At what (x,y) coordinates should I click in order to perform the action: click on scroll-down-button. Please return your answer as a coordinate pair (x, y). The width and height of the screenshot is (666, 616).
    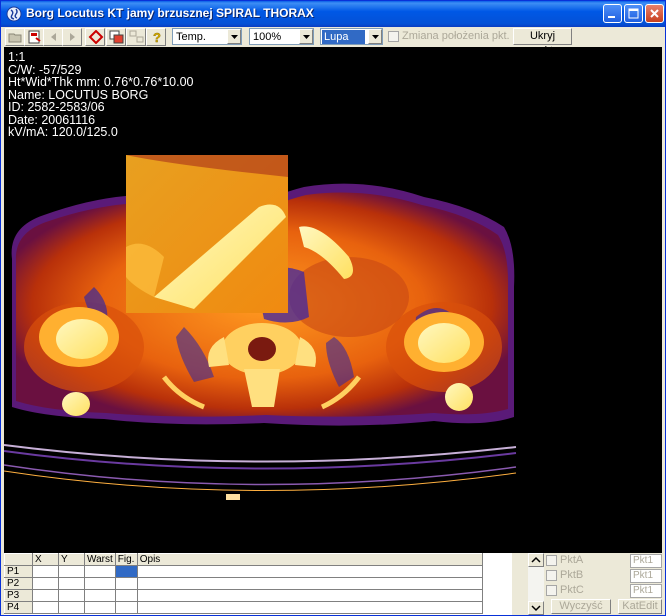
    Looking at the image, I should click on (536, 608).